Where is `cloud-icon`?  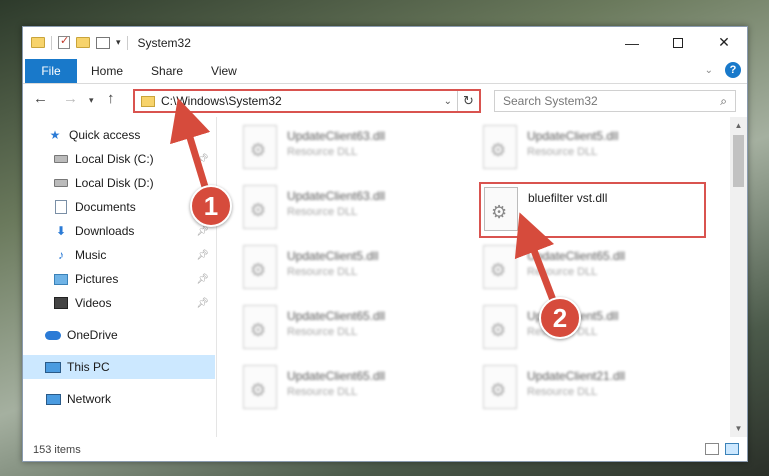 cloud-icon is located at coordinates (53, 335).